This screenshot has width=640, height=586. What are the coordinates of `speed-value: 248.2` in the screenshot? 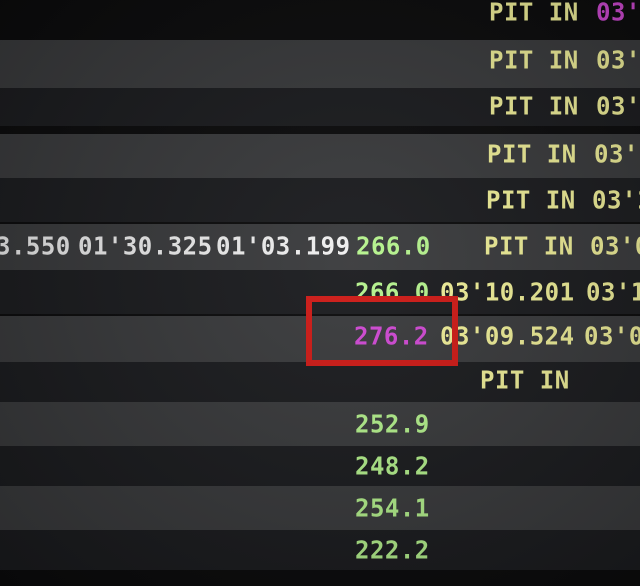 It's located at (392, 466).